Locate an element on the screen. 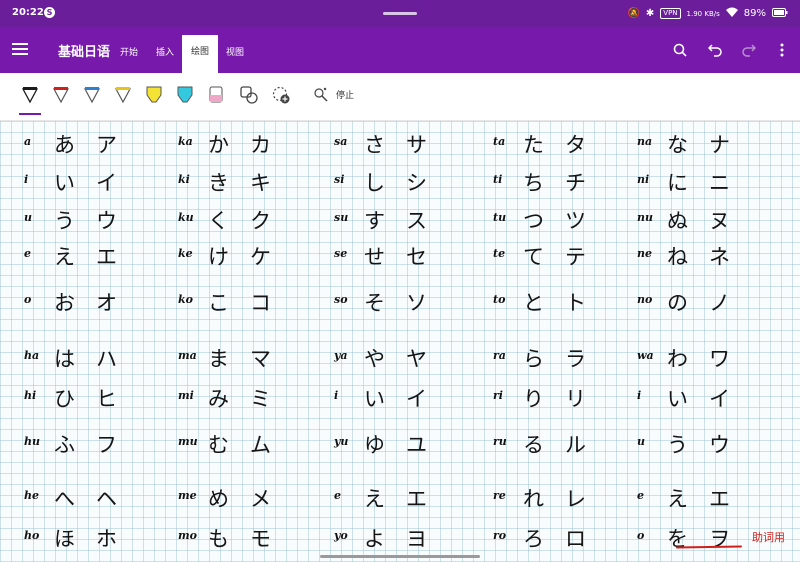 This screenshot has height=562, width=800. katakana-char: ヒ is located at coordinates (106, 399).